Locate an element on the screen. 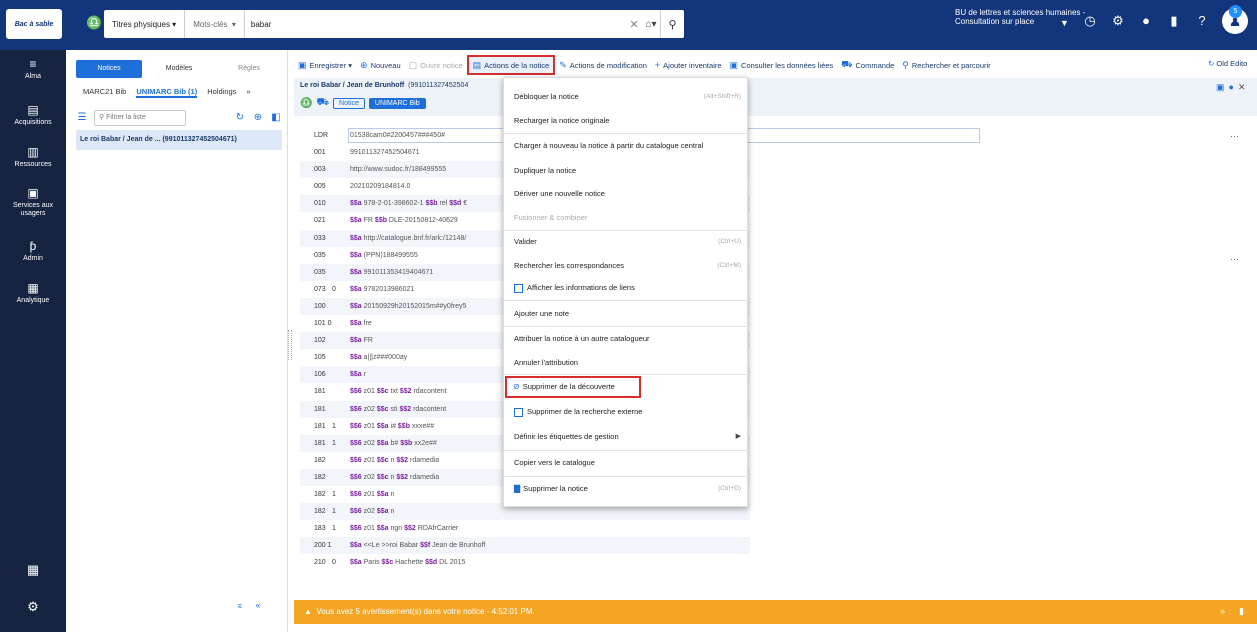 This screenshot has height=632, width=1257. menu-item-copy-catalog: Copier vers le catalogue is located at coordinates (626, 463).